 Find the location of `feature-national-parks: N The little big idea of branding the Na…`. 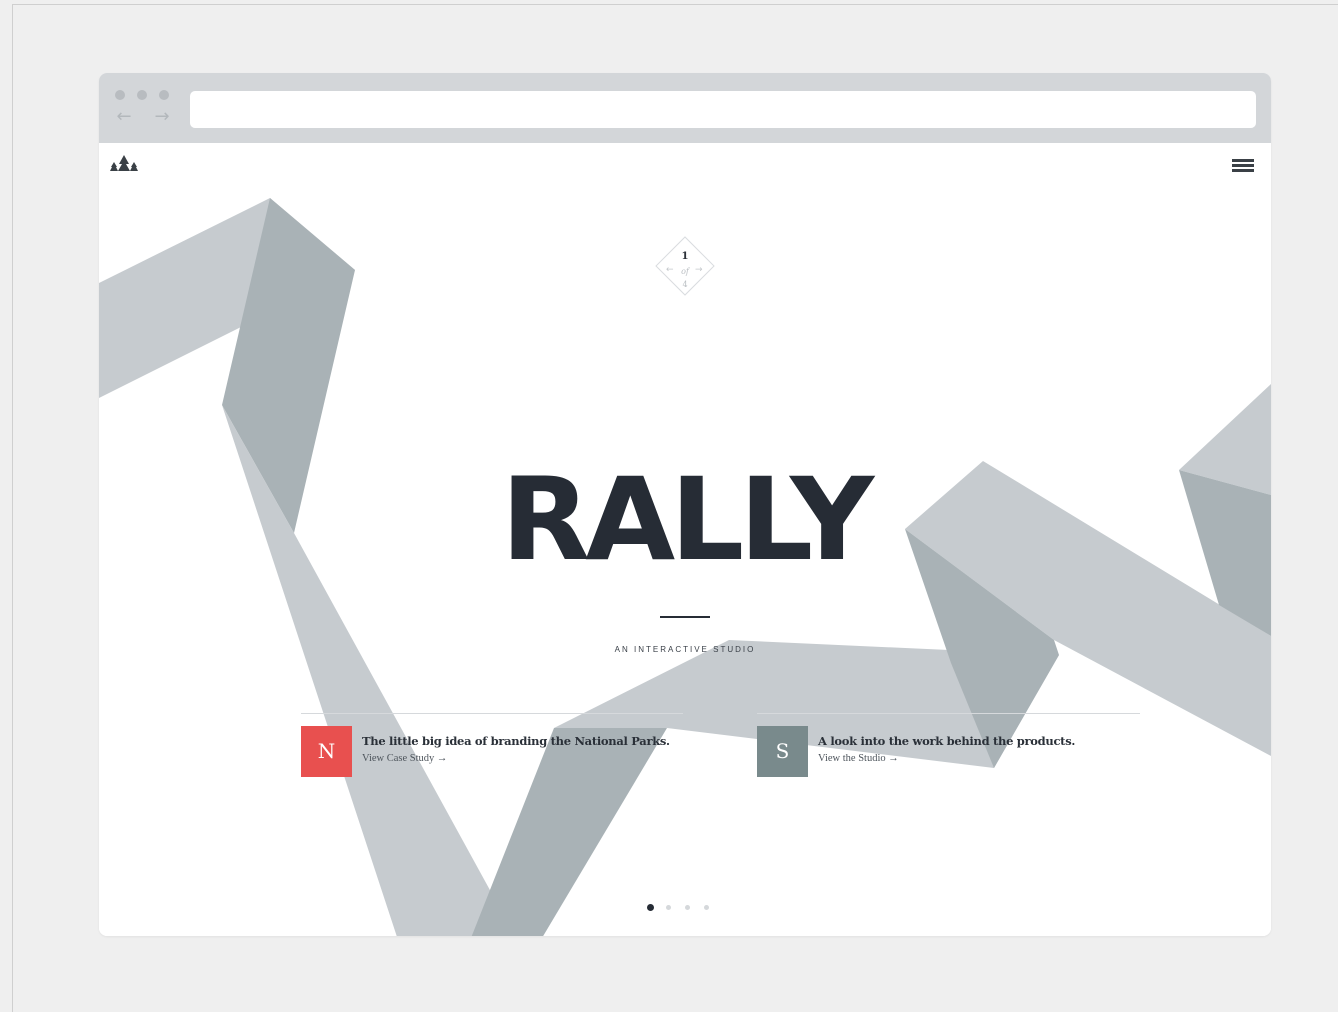

feature-national-parks: N The little big idea of branding the Na… is located at coordinates (501, 751).